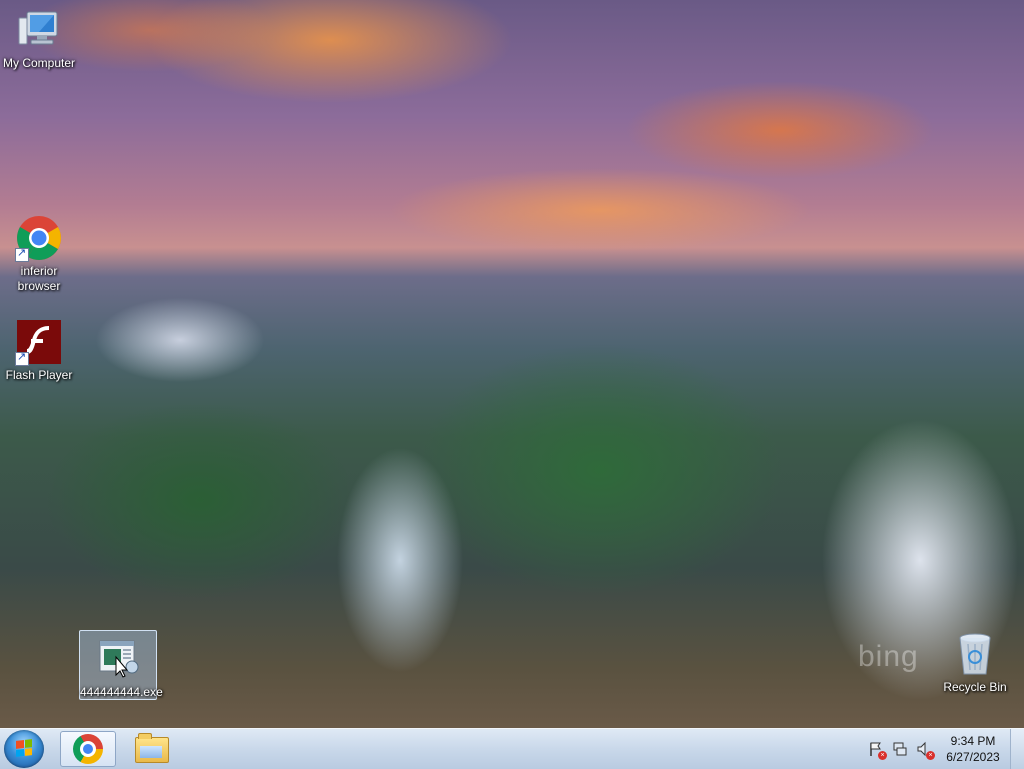 Image resolution: width=1024 pixels, height=769 pixels. I want to click on desktop-icon-label: 444444444.exe, so click(121, 692).